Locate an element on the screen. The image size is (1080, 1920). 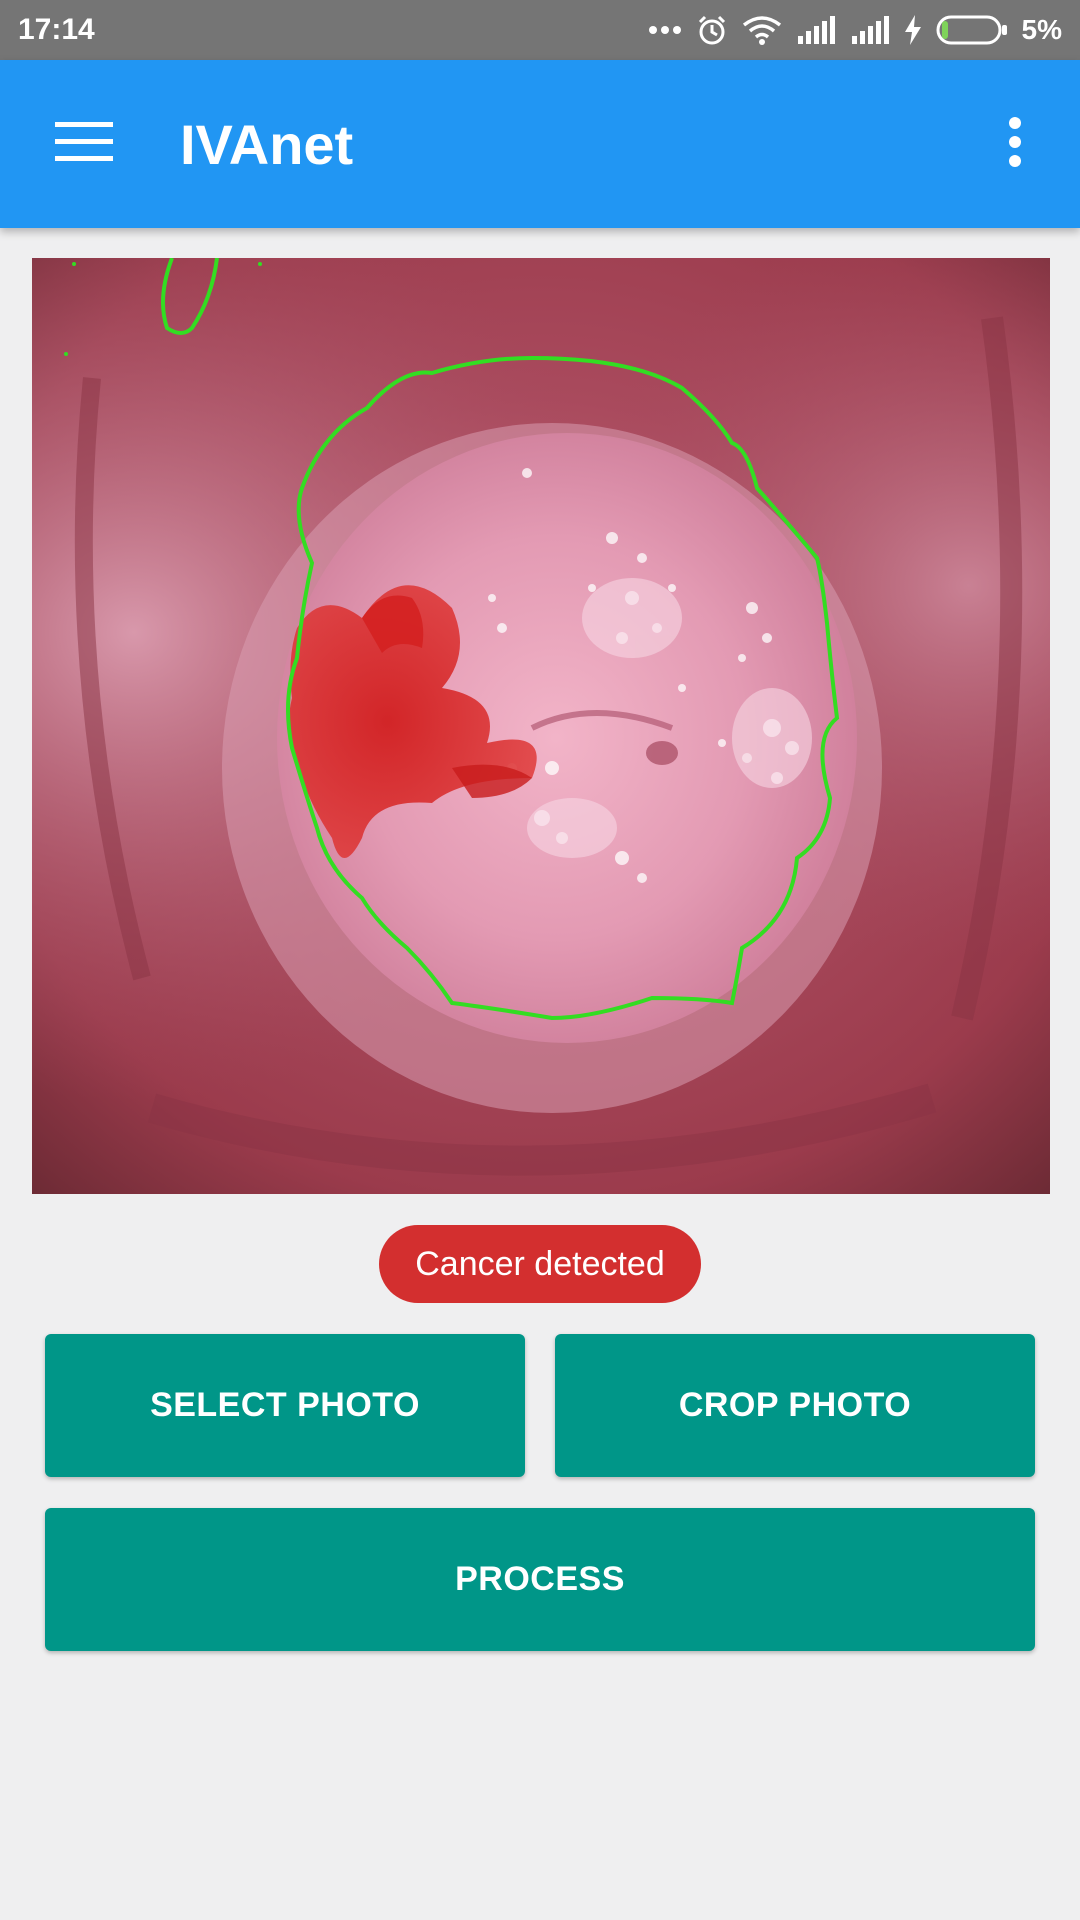
wifi-icon is located at coordinates (762, 30).